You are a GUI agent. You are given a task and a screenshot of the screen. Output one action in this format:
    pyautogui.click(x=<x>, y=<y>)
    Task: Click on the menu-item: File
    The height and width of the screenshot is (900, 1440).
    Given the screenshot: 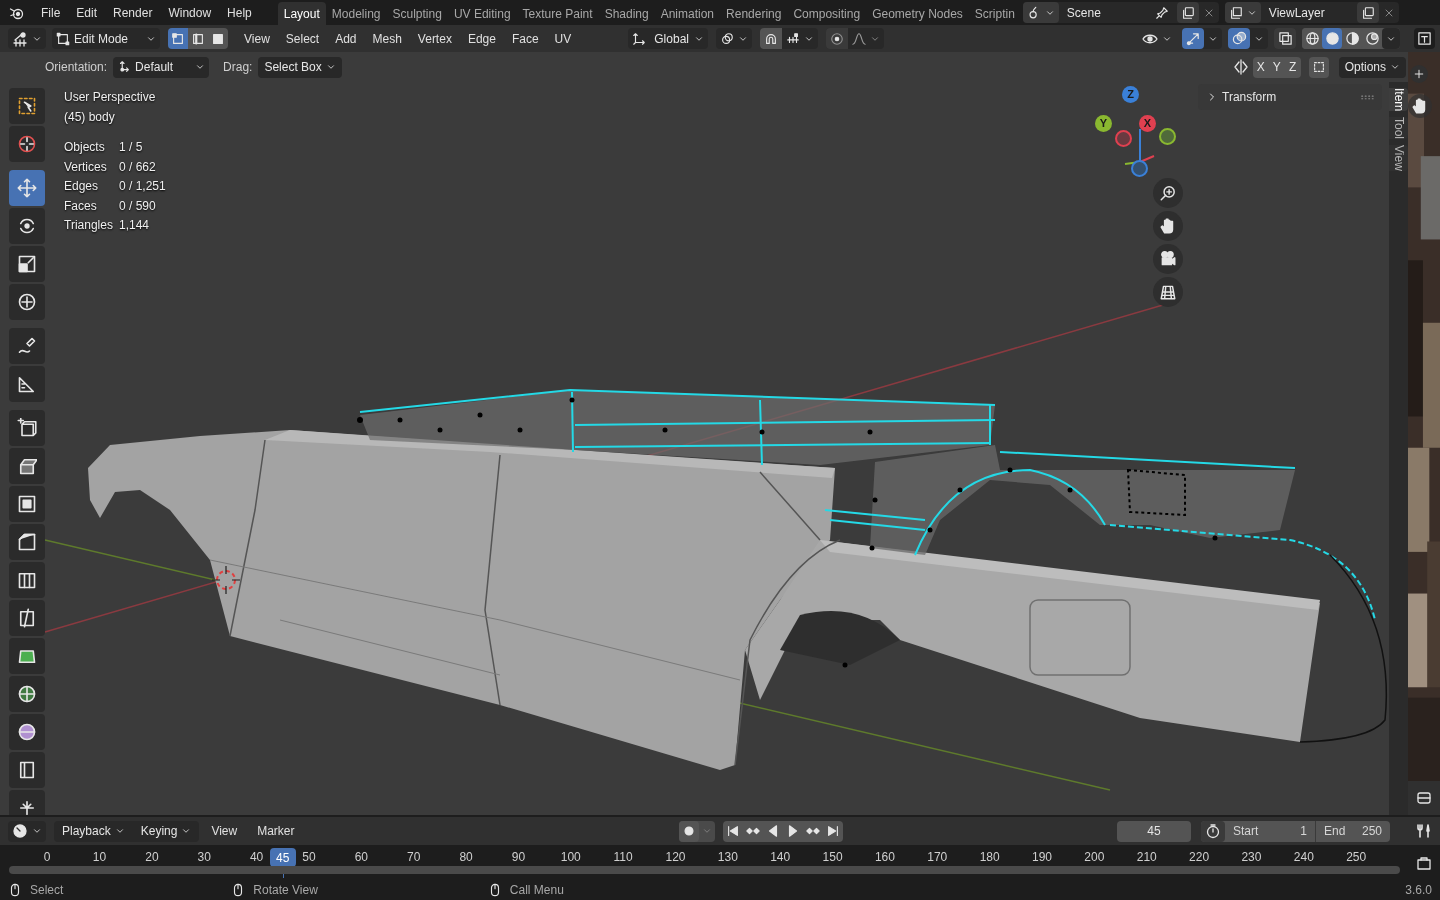 What is the action you would take?
    pyautogui.click(x=51, y=12)
    